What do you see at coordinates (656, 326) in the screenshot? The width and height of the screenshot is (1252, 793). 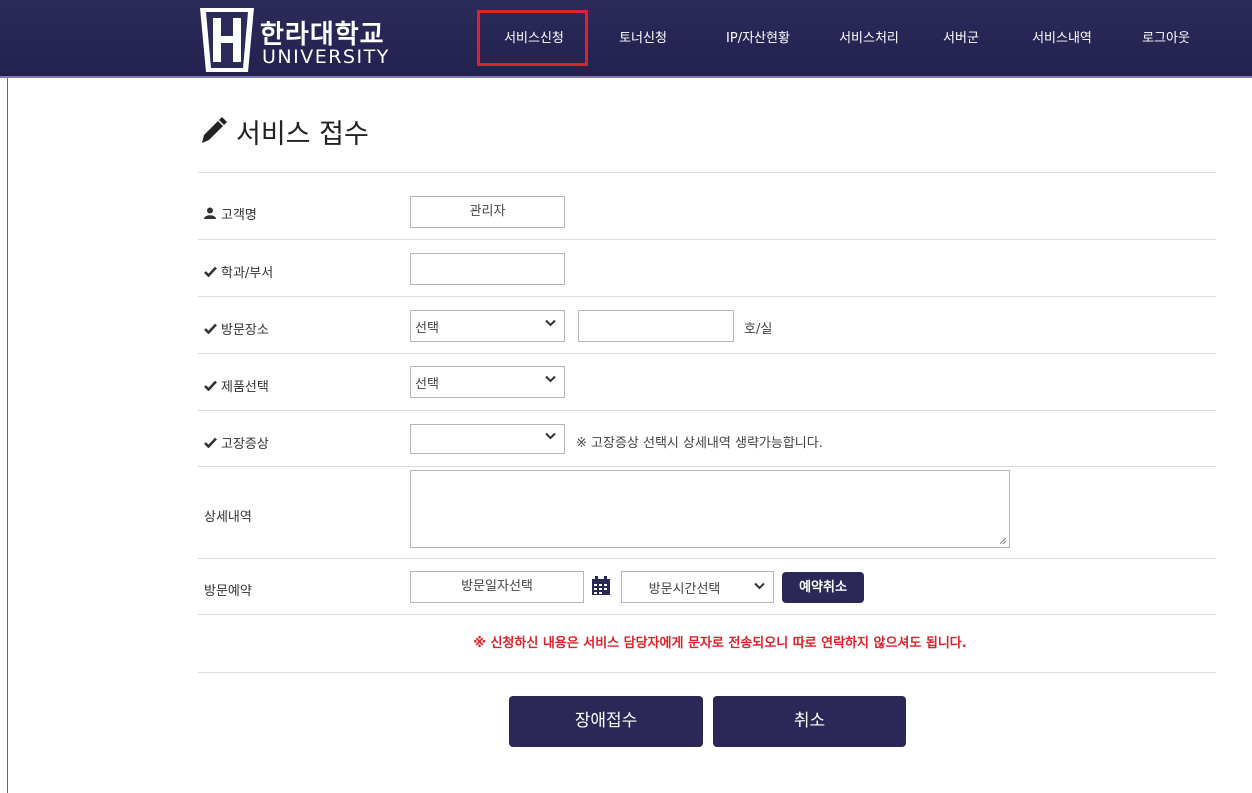 I see `room-number-input` at bounding box center [656, 326].